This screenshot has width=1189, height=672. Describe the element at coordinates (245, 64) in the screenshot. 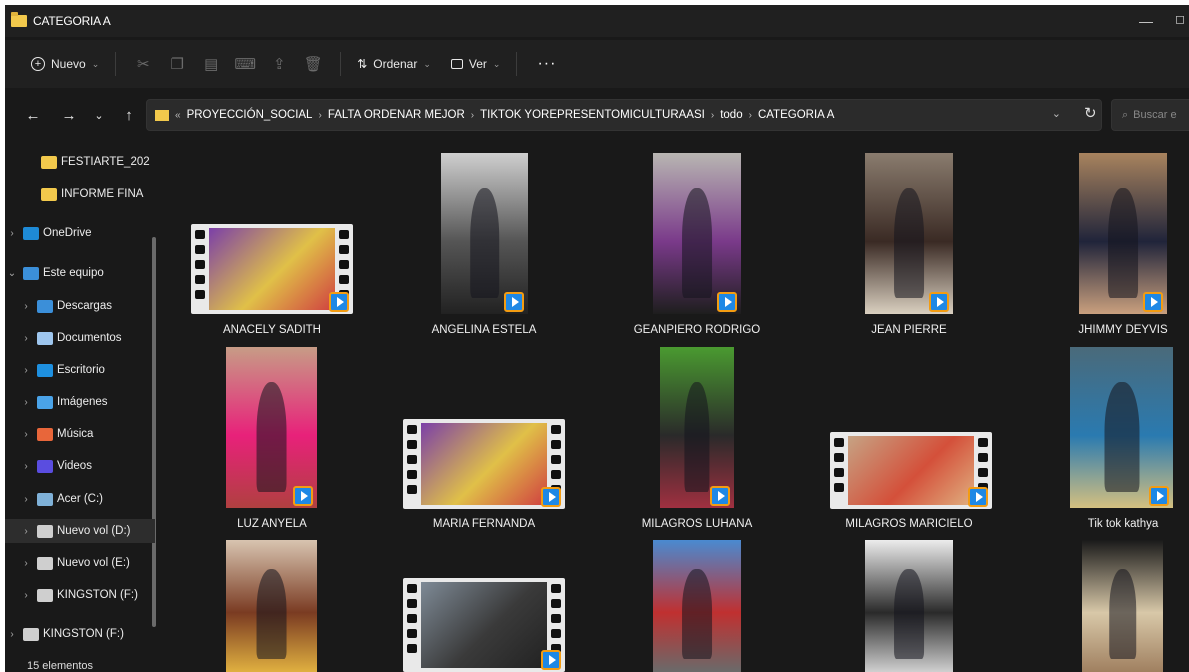

I see `rename-icon: ⌨` at that location.